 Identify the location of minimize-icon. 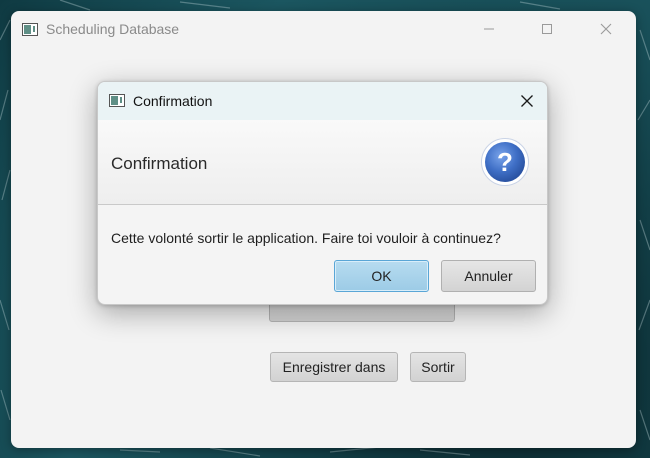
(489, 29).